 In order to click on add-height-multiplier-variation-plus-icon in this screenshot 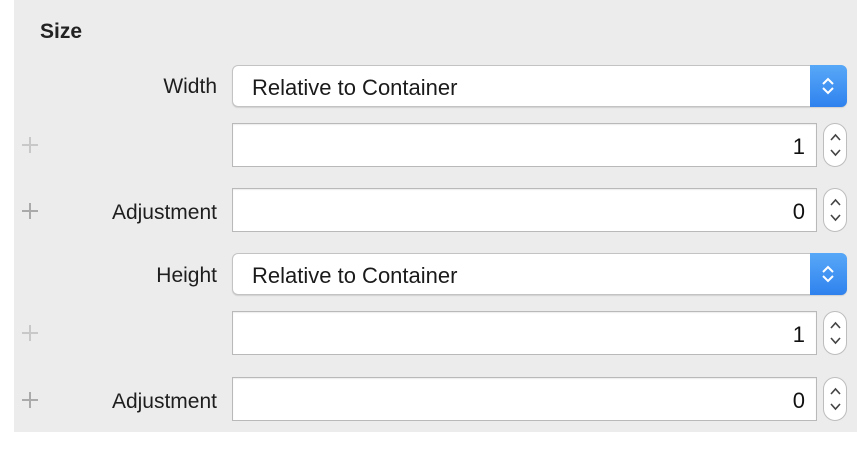, I will do `click(30, 333)`.